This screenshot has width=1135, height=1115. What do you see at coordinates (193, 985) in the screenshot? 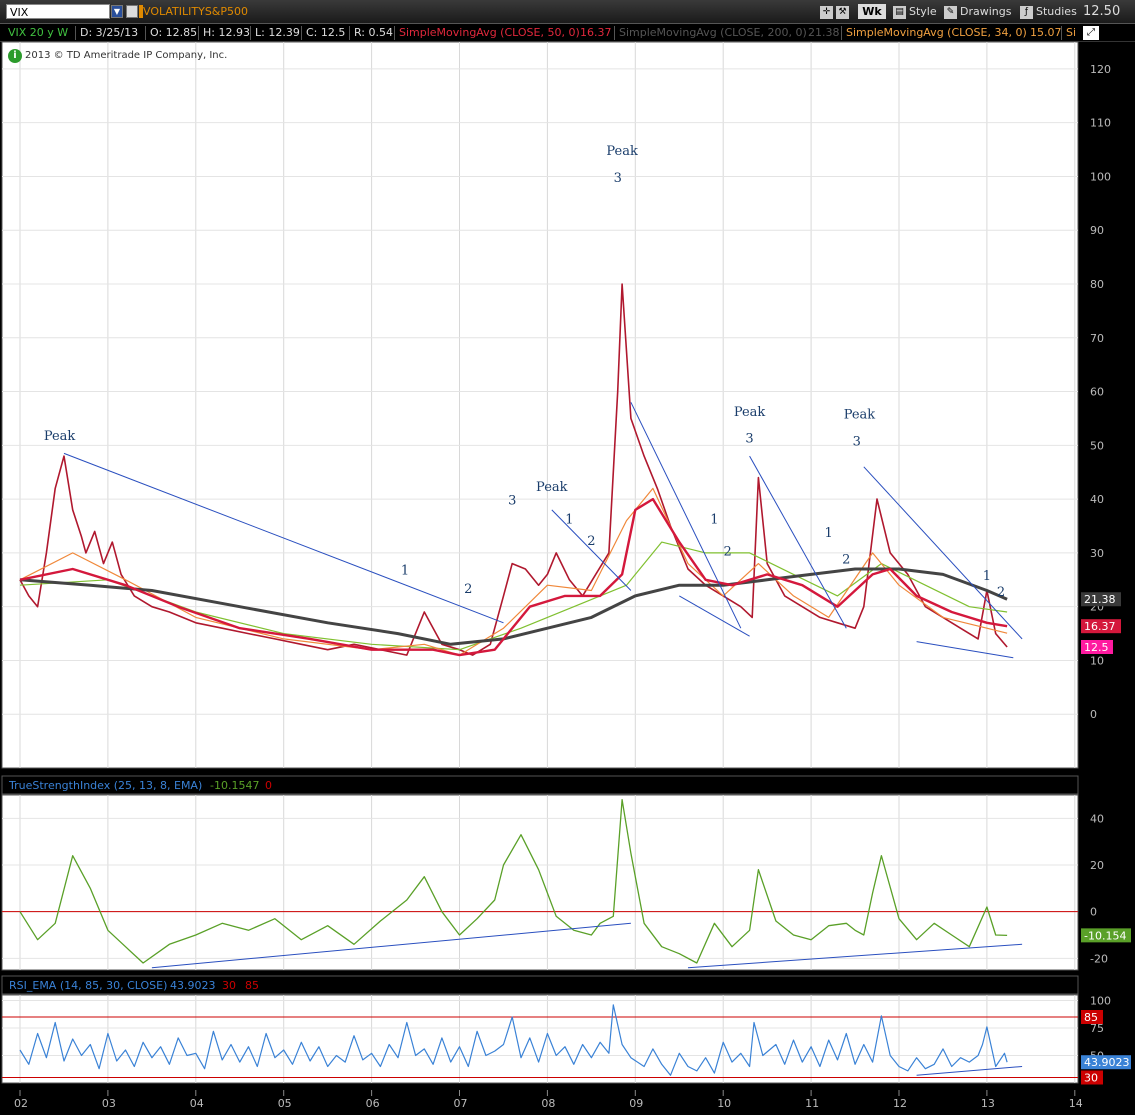
I see `rsi-value: 43.9023` at bounding box center [193, 985].